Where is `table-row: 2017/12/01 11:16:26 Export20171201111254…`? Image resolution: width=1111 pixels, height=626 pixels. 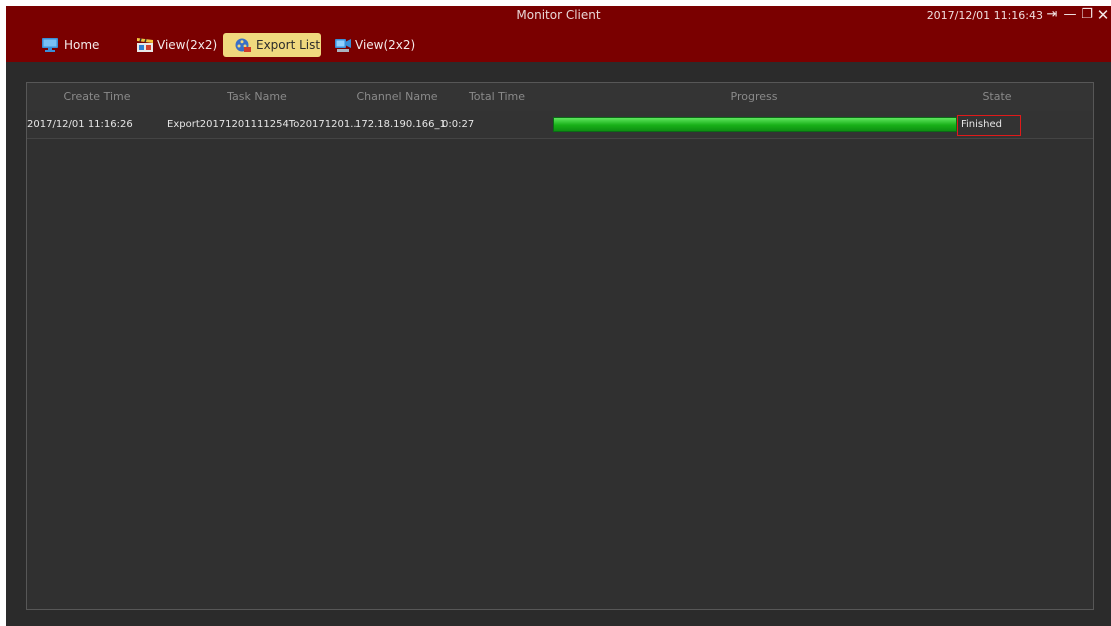
table-row: 2017/12/01 11:16:26 Export20171201111254… is located at coordinates (560, 125).